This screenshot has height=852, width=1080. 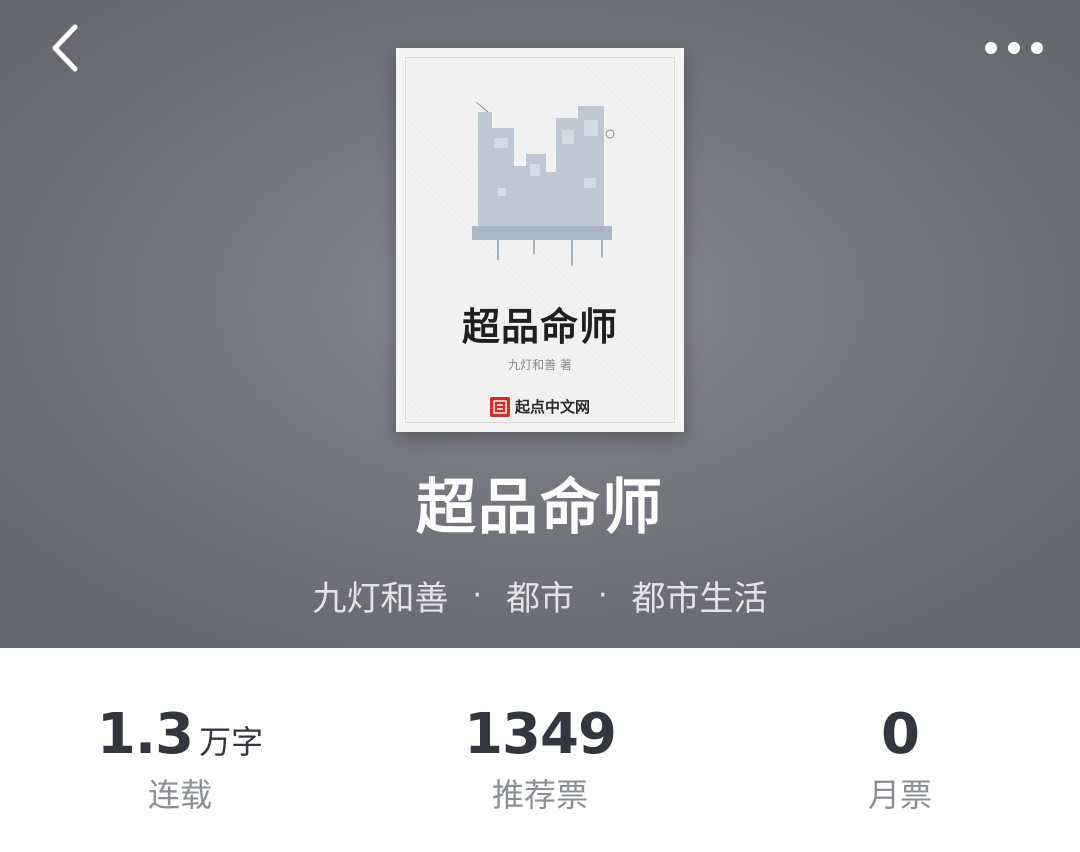 What do you see at coordinates (179, 795) in the screenshot?
I see `serial-status-label: 连载` at bounding box center [179, 795].